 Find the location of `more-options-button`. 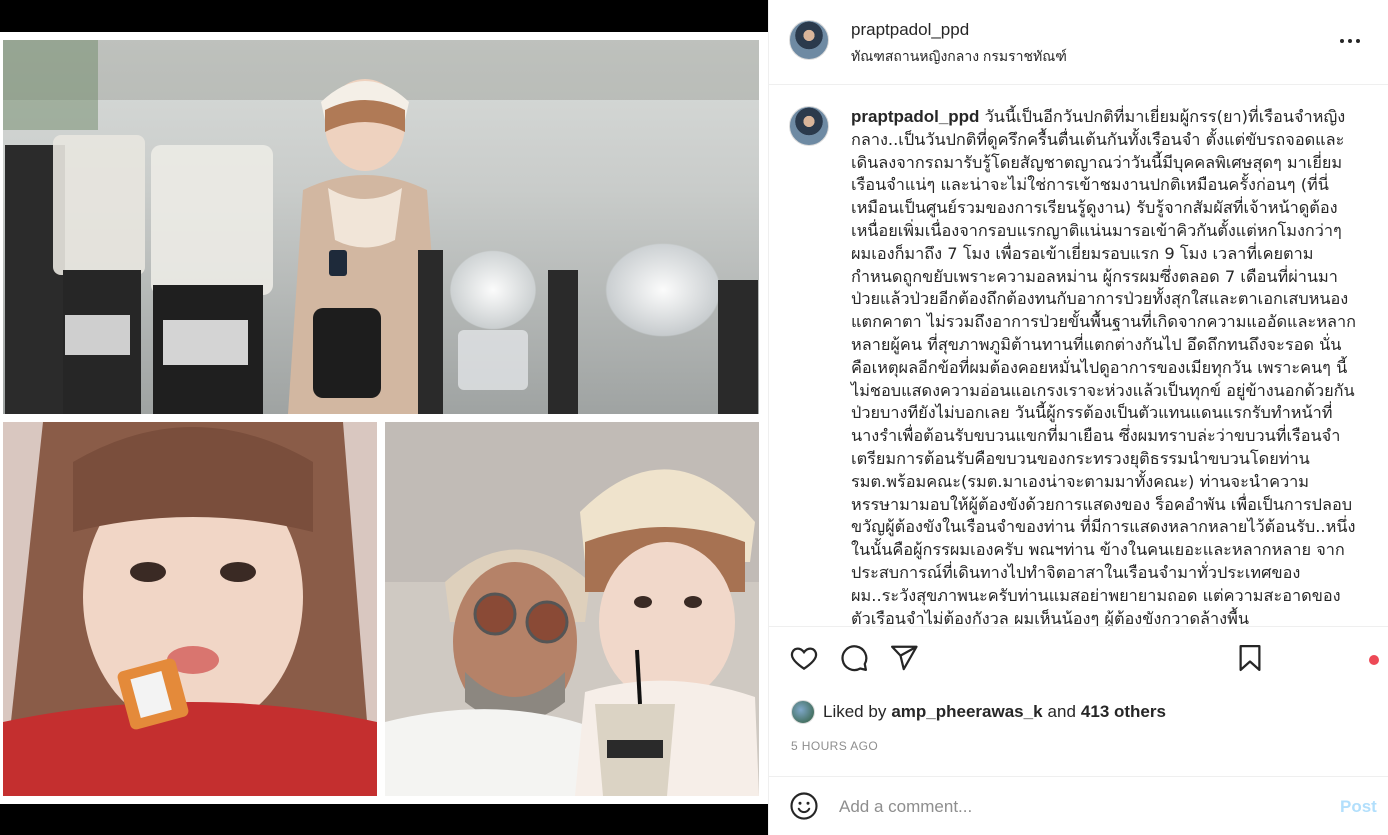

more-options-button is located at coordinates (1350, 41).